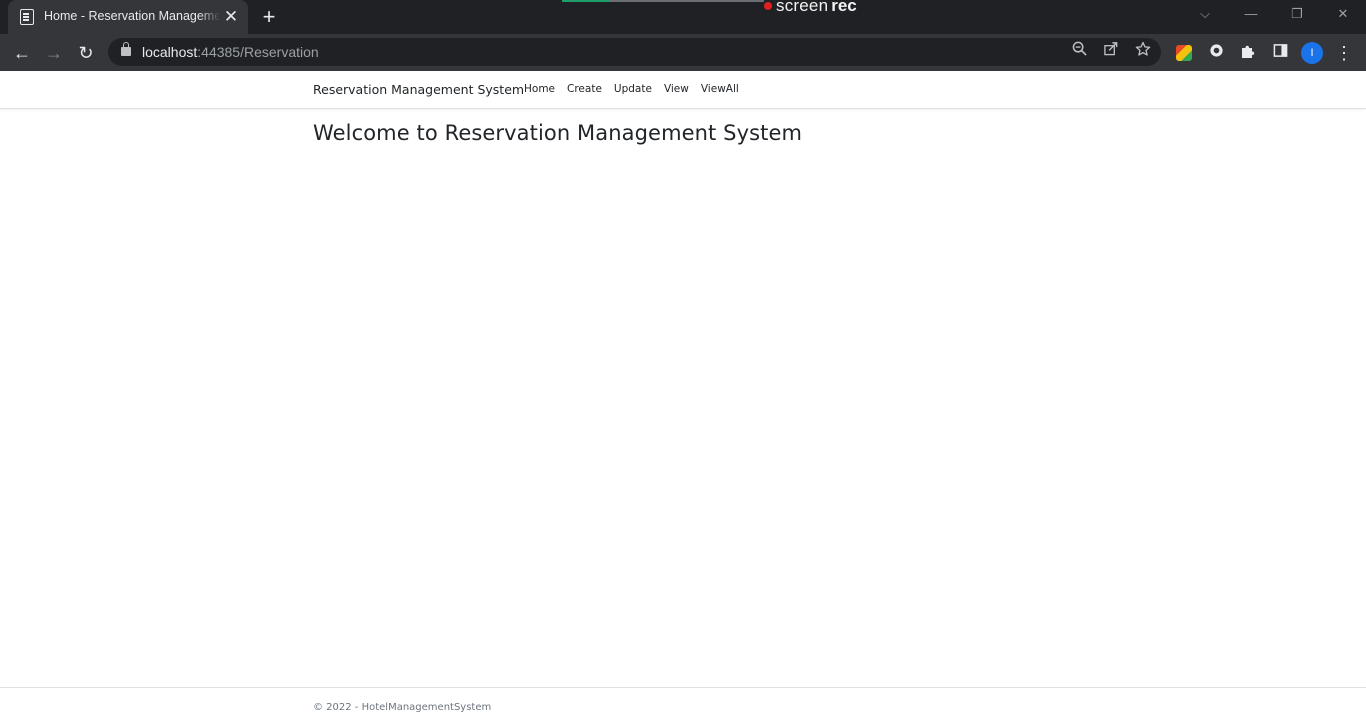  I want to click on close-window-button: ✕, so click(1343, 14).